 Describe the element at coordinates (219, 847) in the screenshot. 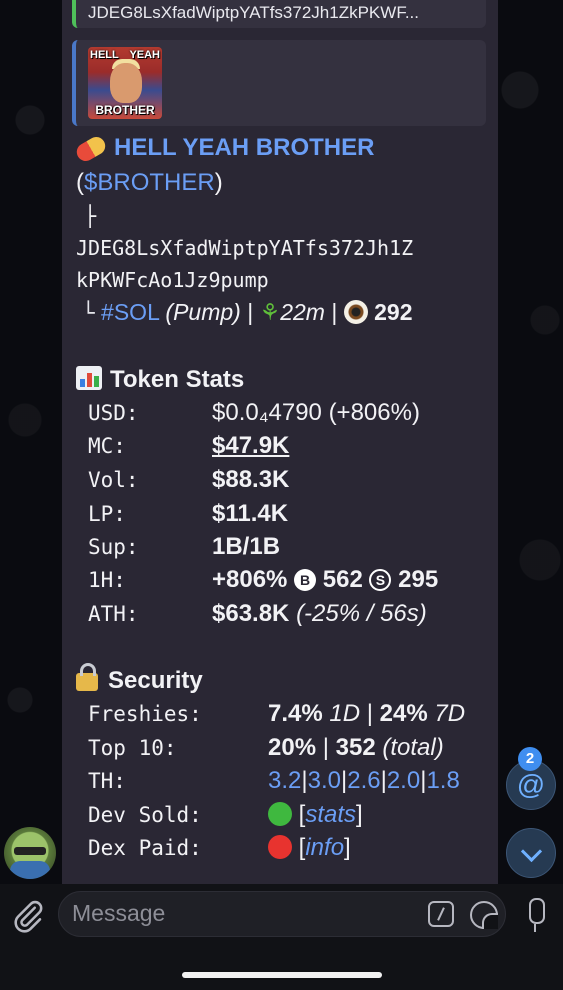

I see `security-dex-paid: Dex Paid: [info]` at that location.